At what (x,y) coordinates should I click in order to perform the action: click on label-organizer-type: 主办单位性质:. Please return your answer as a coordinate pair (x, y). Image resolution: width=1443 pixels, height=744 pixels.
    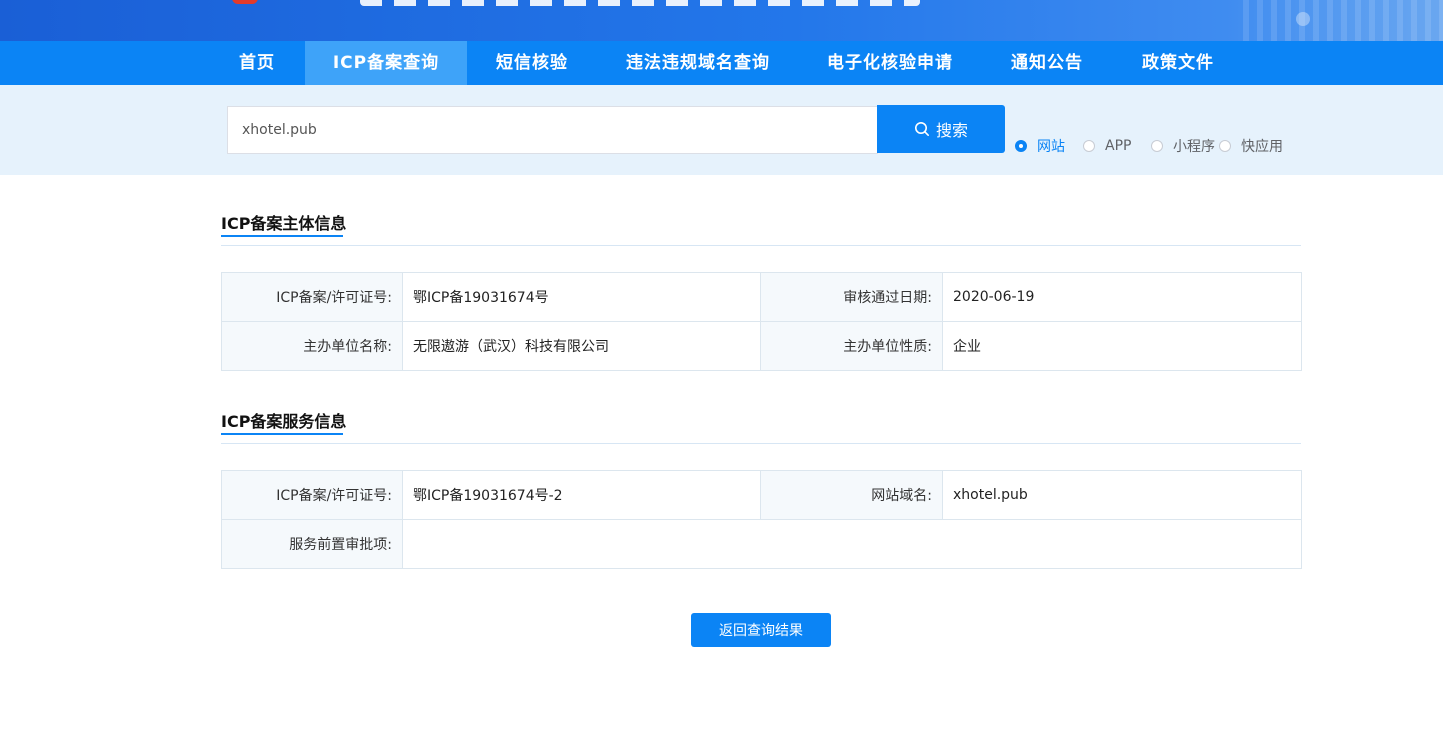
    Looking at the image, I should click on (851, 346).